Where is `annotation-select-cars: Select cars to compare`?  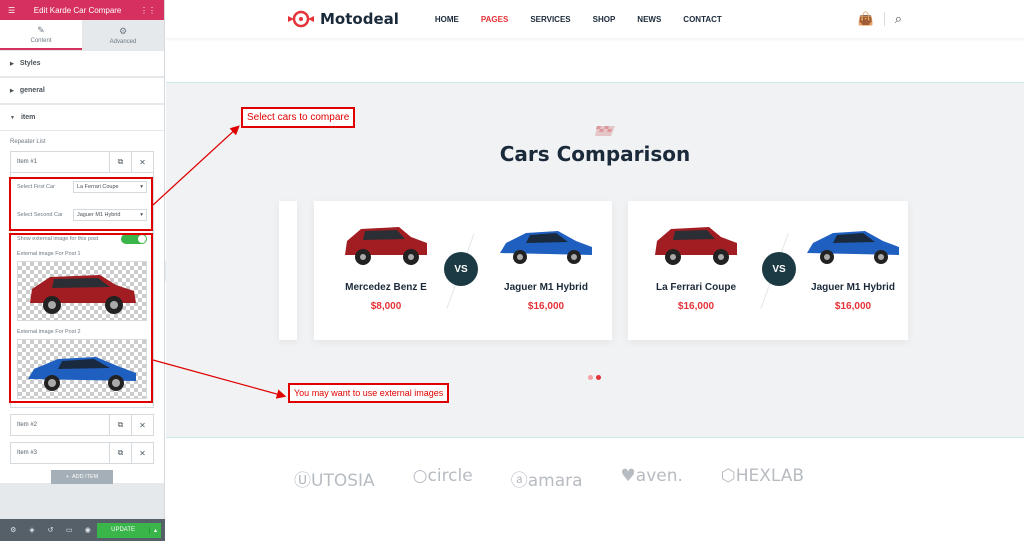 annotation-select-cars: Select cars to compare is located at coordinates (298, 117).